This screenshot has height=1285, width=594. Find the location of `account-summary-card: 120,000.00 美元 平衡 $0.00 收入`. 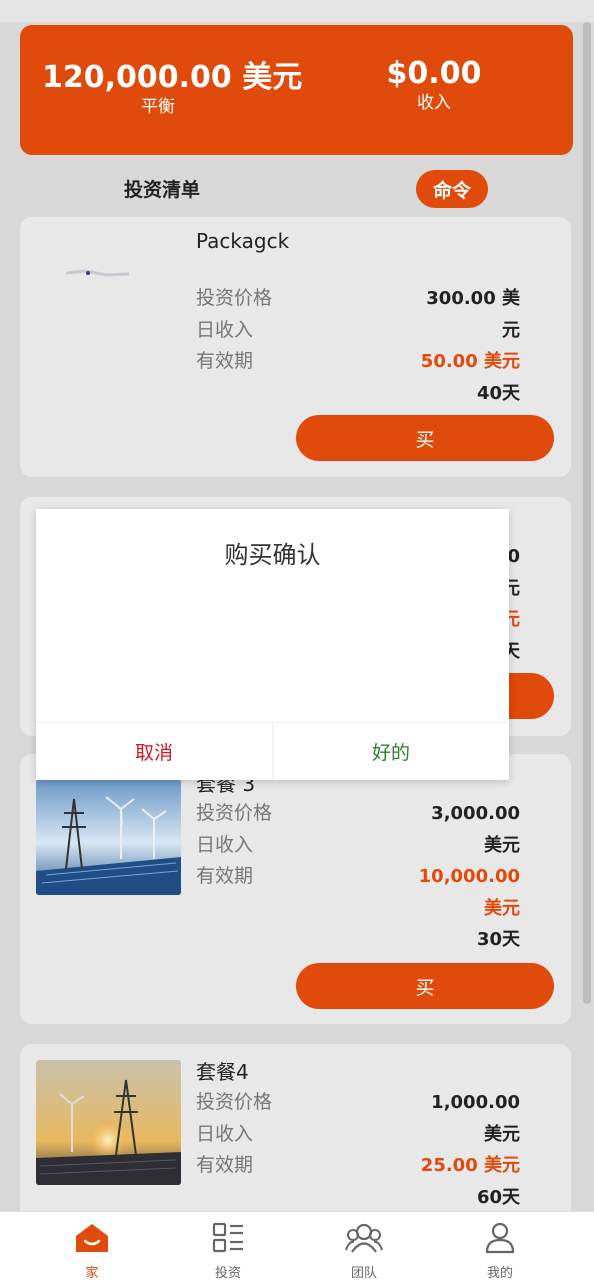

account-summary-card: 120,000.00 美元 平衡 $0.00 收入 is located at coordinates (296, 90).